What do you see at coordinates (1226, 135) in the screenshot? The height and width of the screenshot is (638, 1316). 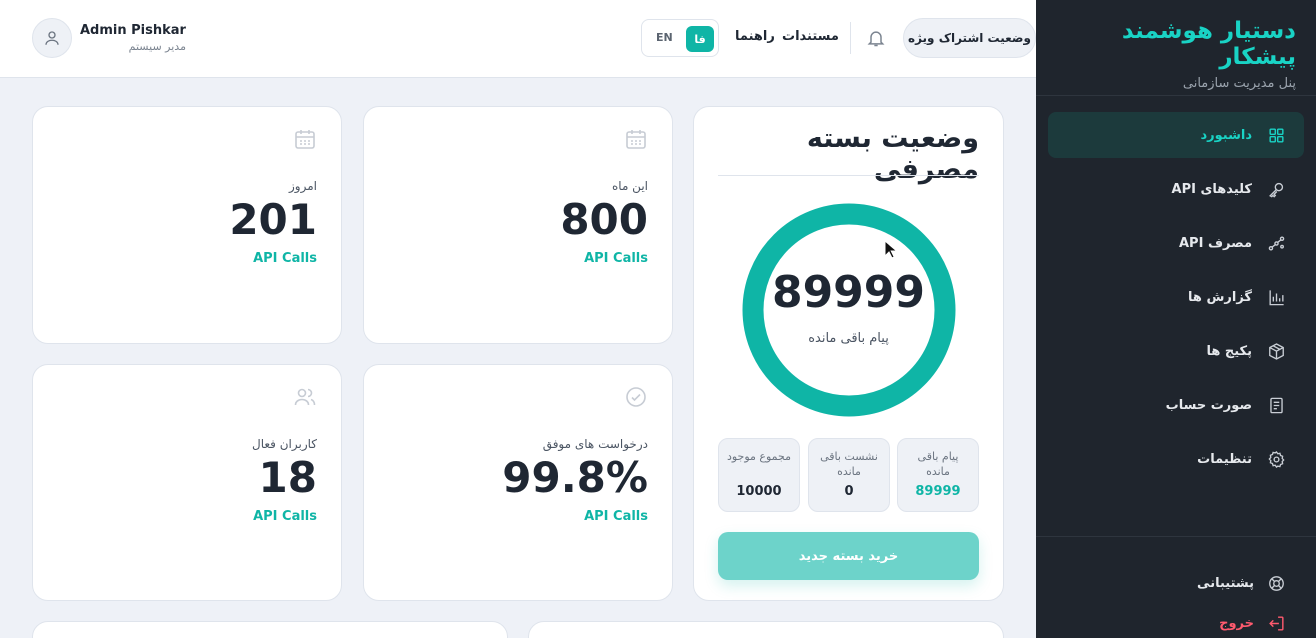 I see `sidebar-item-label: داشبورد` at bounding box center [1226, 135].